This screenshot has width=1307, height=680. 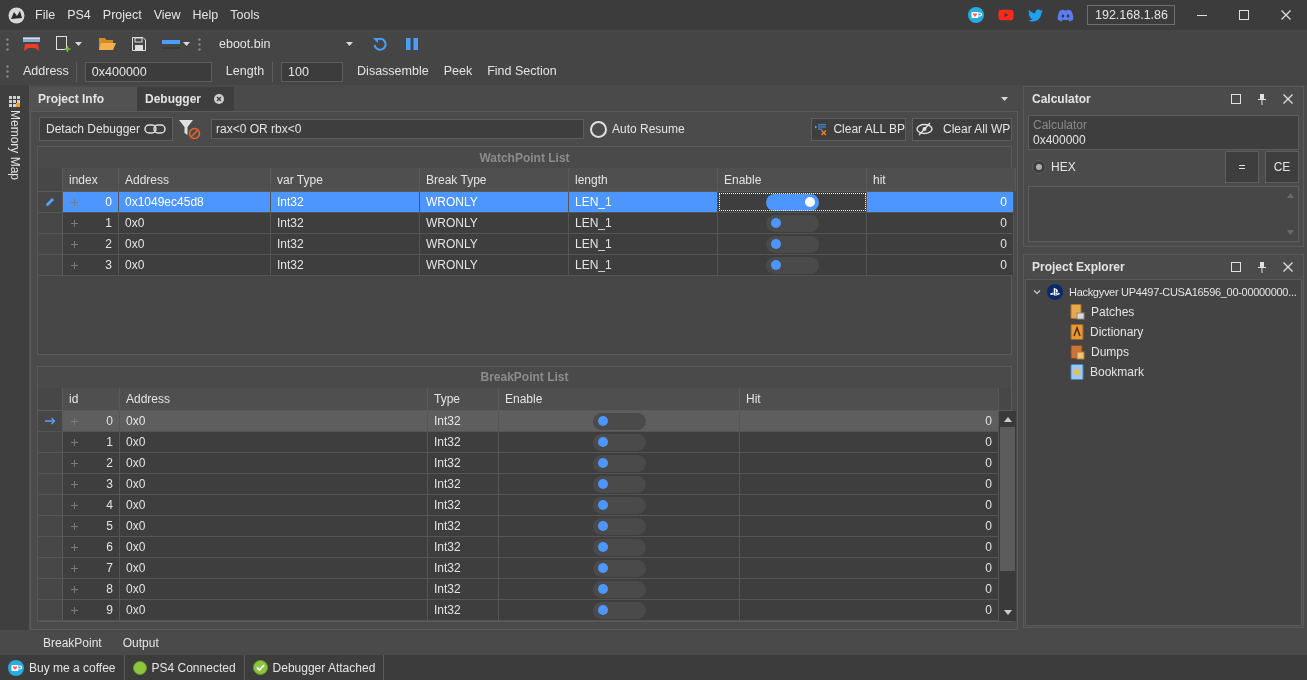 I want to click on menu-item: PS4, so click(x=79, y=15).